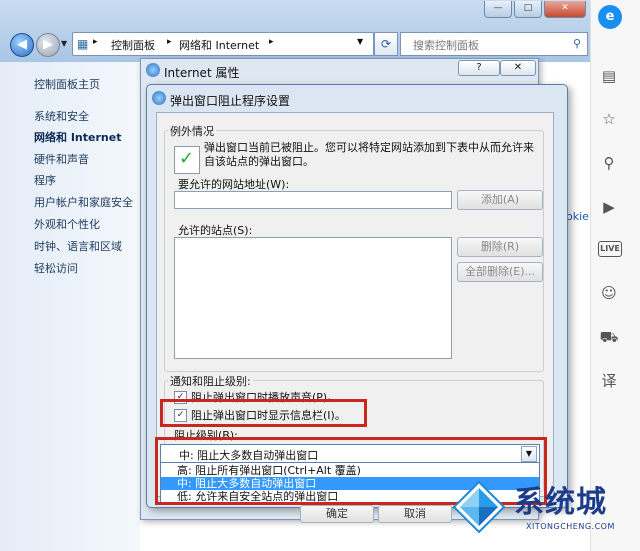 This screenshot has width=640, height=551. I want to click on infobar-checkbox-highlight, so click(263, 413).